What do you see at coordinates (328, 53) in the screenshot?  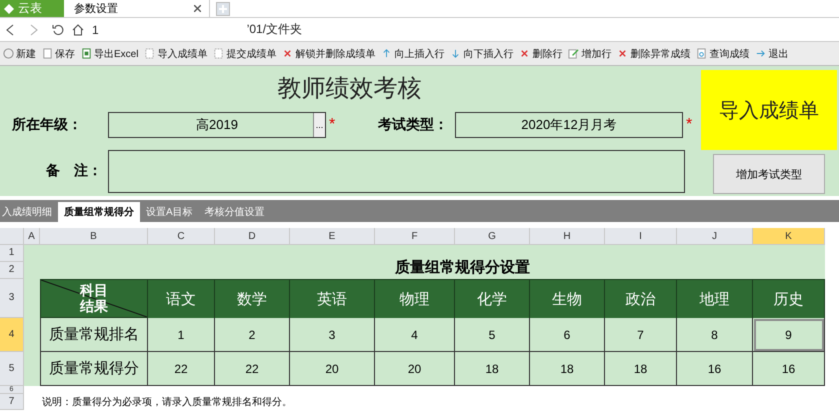 I see `toolbar-button: 解锁并删除成绩单` at bounding box center [328, 53].